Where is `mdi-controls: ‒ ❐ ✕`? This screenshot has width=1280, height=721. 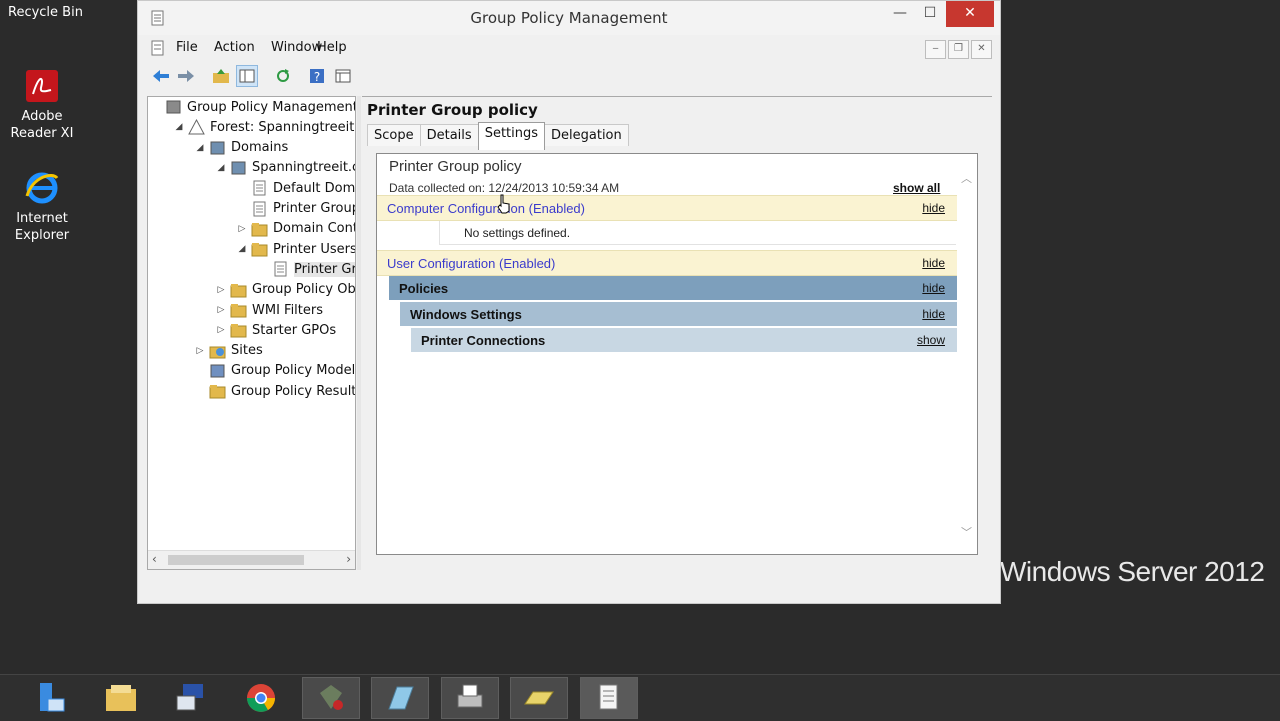
mdi-controls: ‒ ❐ ✕ is located at coordinates (958, 49).